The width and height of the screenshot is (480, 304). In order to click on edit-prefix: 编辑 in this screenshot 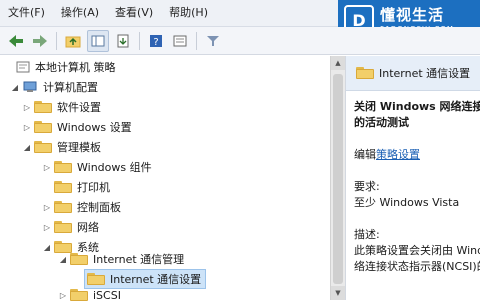, I will do `click(365, 154)`.